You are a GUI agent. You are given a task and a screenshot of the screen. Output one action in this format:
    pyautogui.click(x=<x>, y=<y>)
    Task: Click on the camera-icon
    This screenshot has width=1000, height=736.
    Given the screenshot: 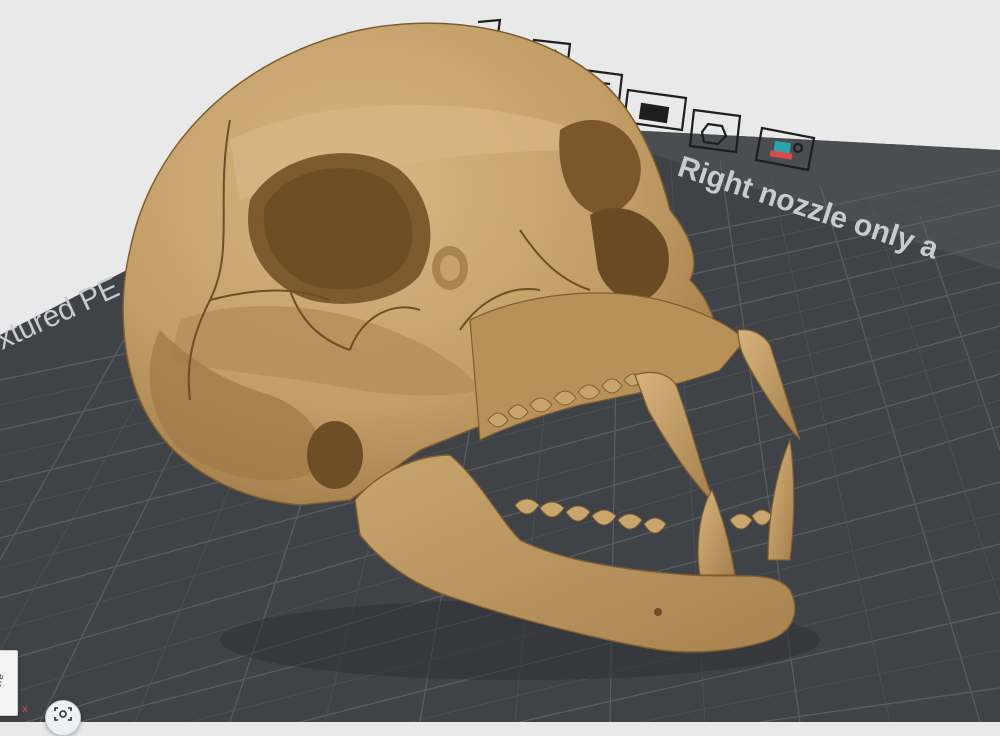 What is the action you would take?
    pyautogui.click(x=63, y=714)
    